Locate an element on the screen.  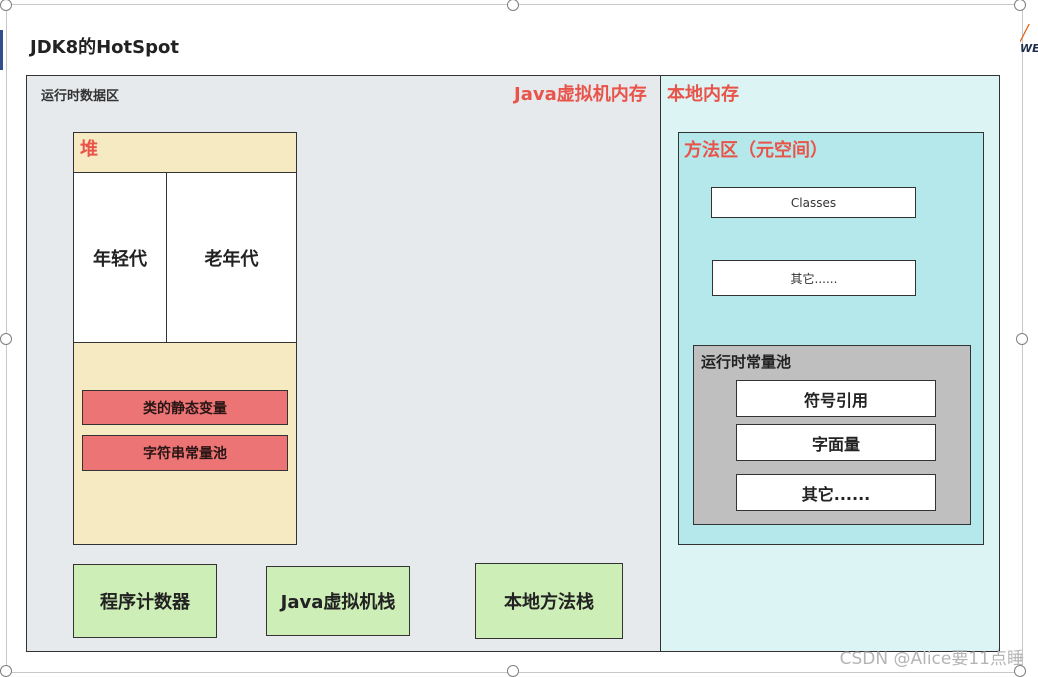
symbol-reference-box: 符号引用 is located at coordinates (836, 398).